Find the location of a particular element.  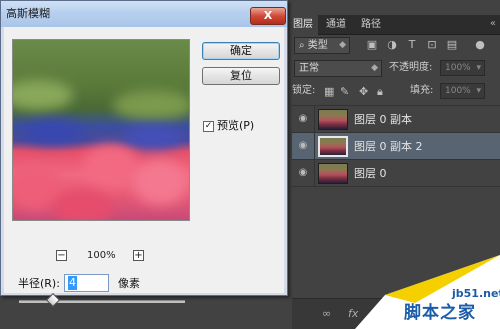

filter-kind-dropdown: ⌕ 类型 ◆ is located at coordinates (322, 45).